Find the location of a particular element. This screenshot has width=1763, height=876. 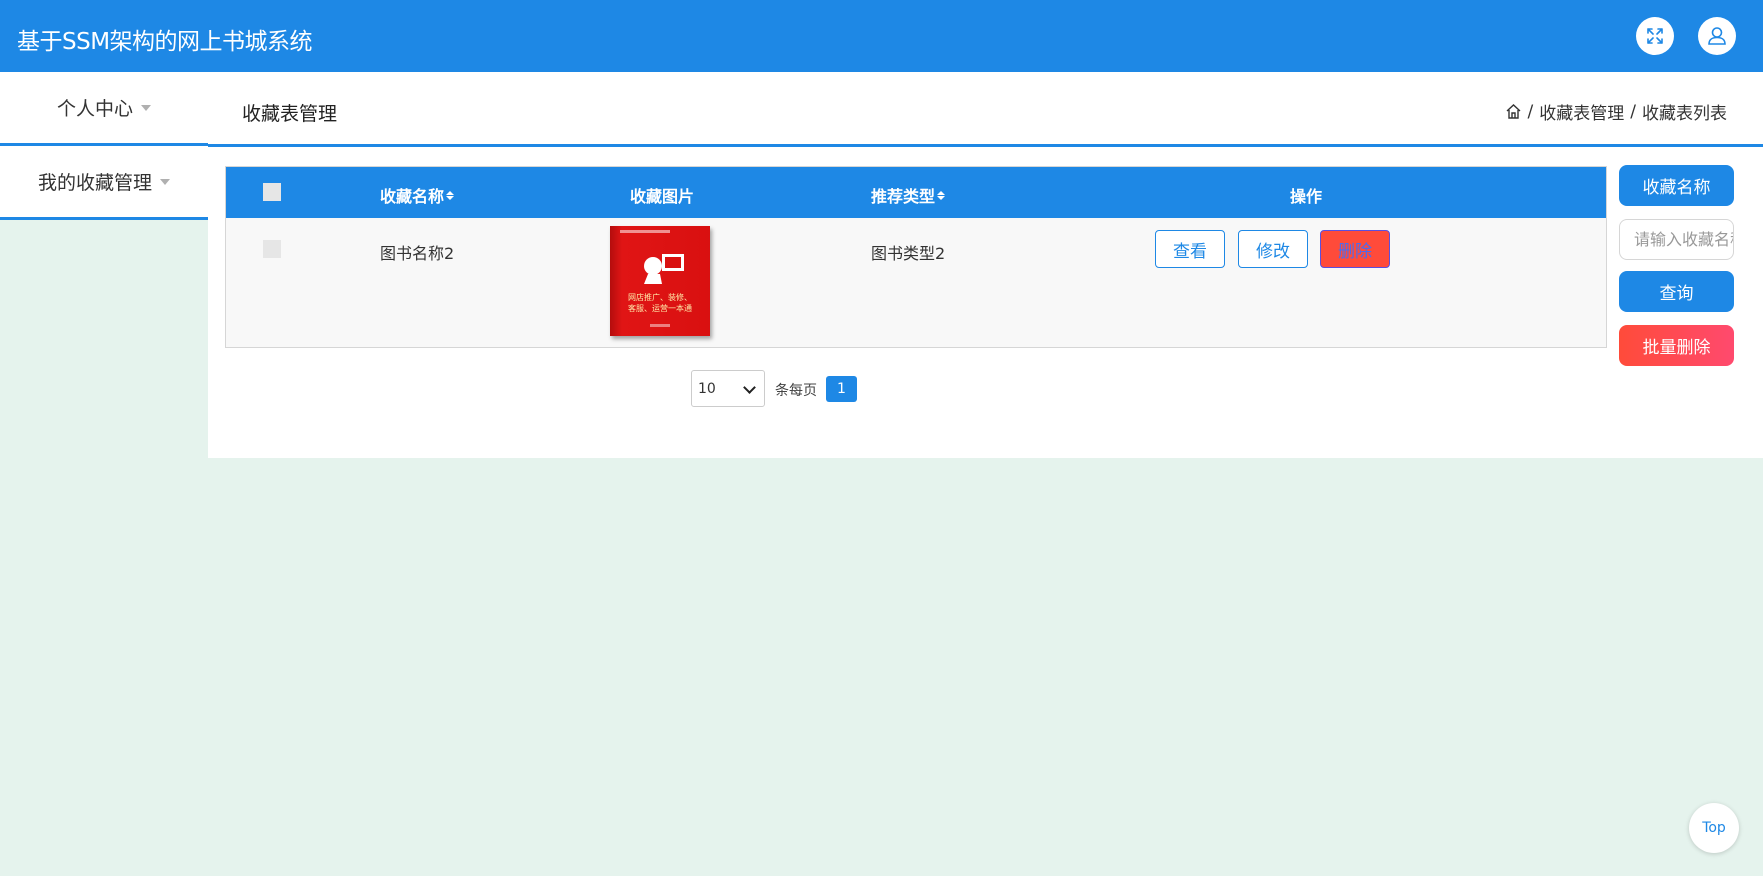

book-cover-line-2: 客服、运营一本通 is located at coordinates (660, 308).